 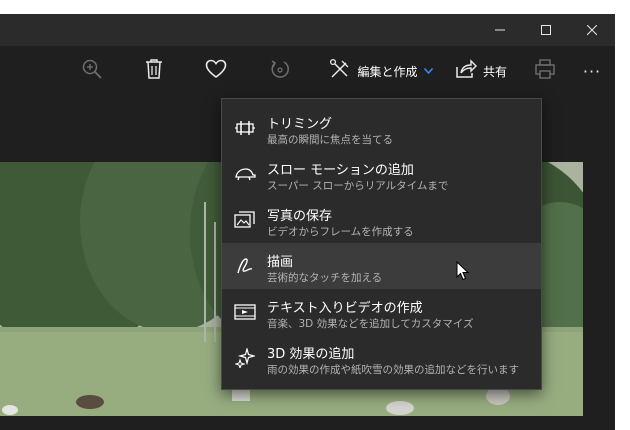 I want to click on share-button: 共有, so click(x=481, y=71).